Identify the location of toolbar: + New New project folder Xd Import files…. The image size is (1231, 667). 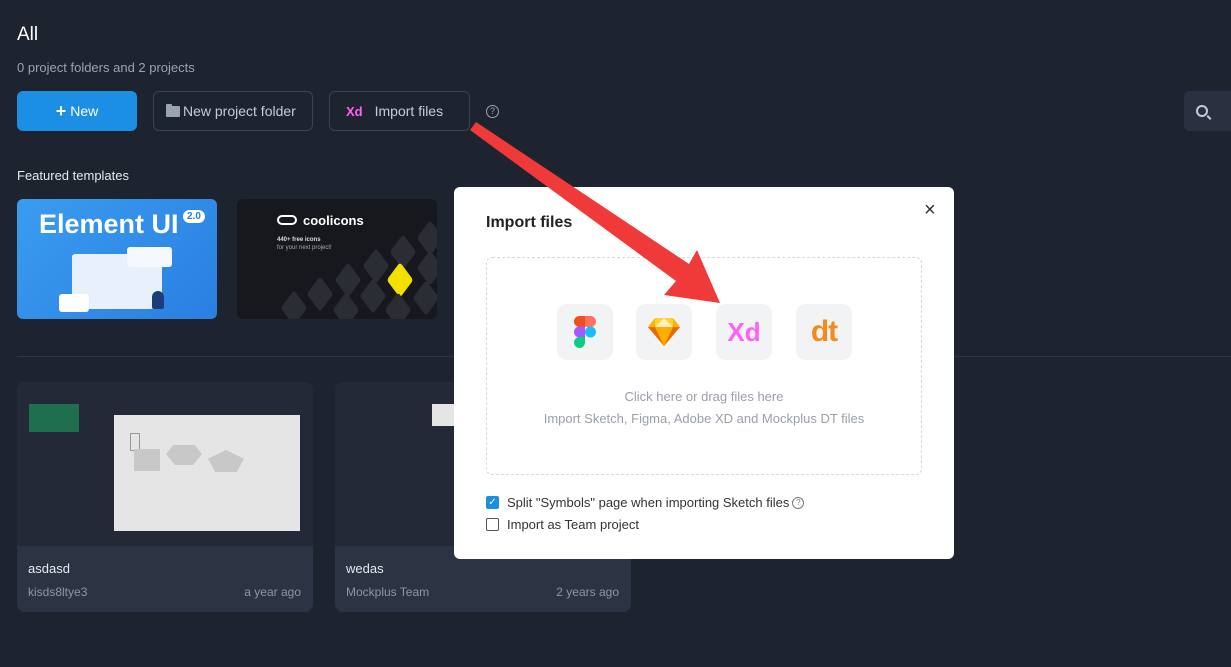
(258, 111).